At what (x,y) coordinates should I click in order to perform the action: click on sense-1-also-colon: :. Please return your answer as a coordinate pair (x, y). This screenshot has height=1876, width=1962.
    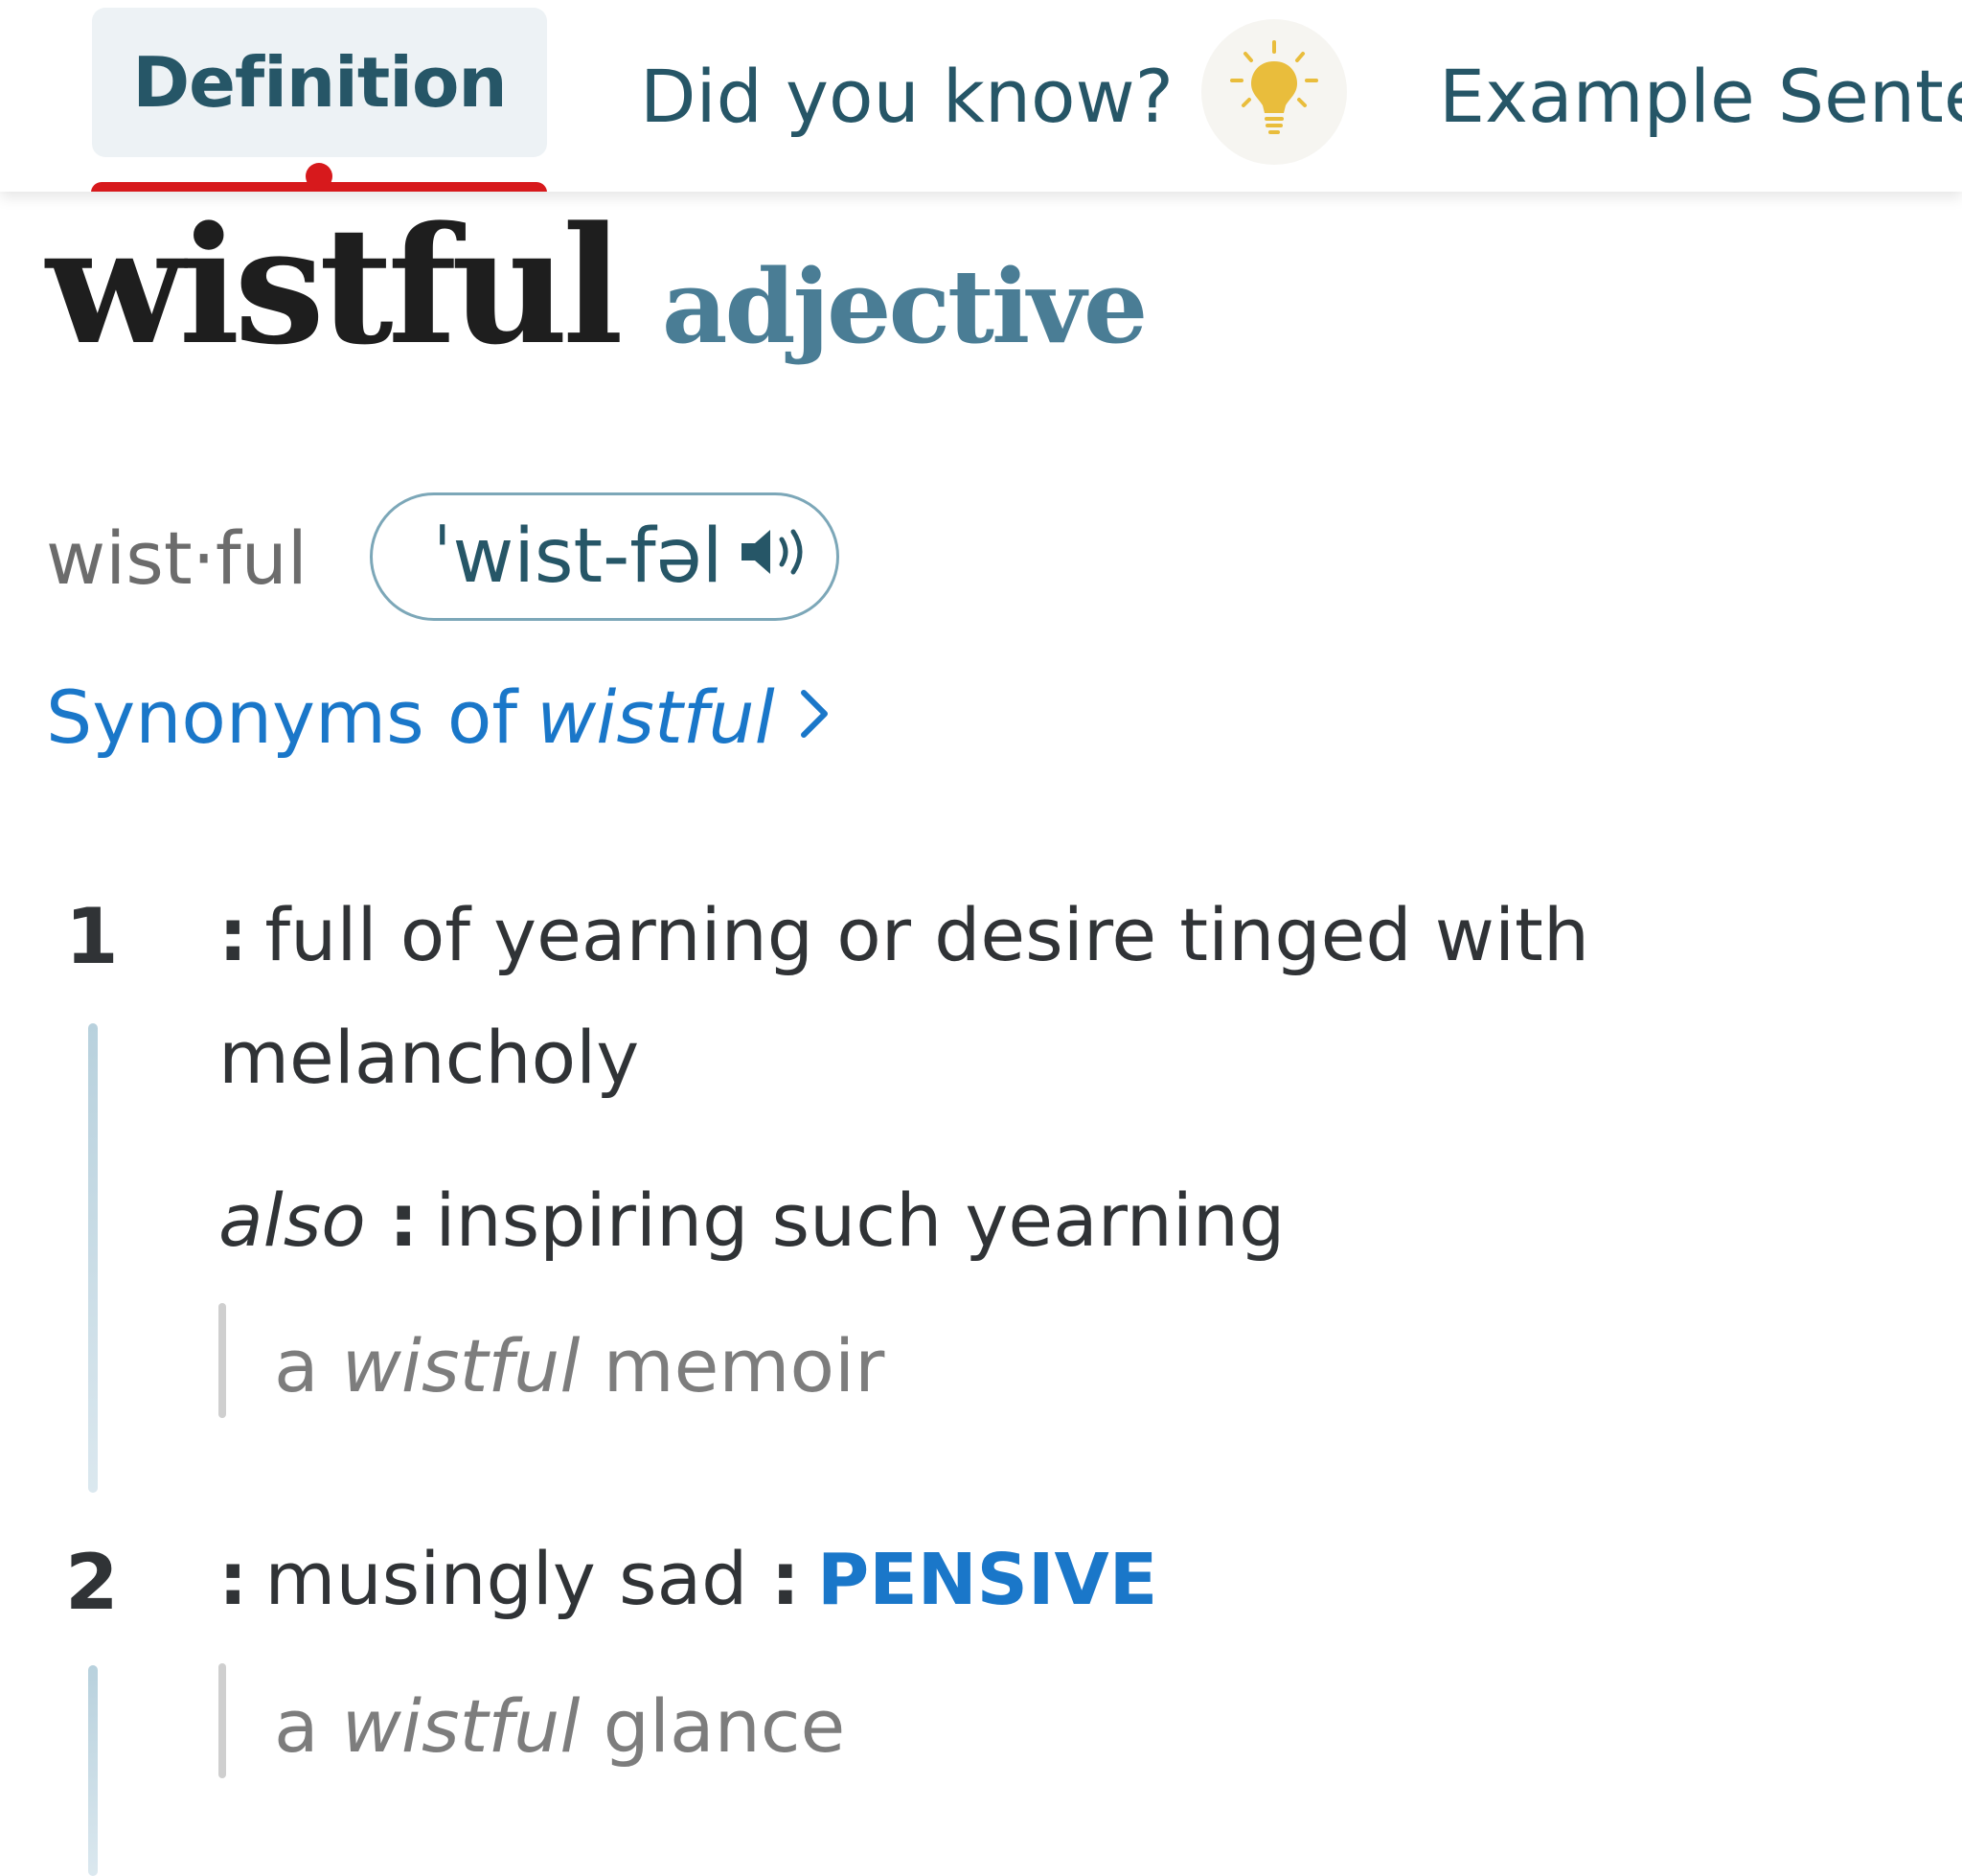
    Looking at the image, I should click on (403, 1220).